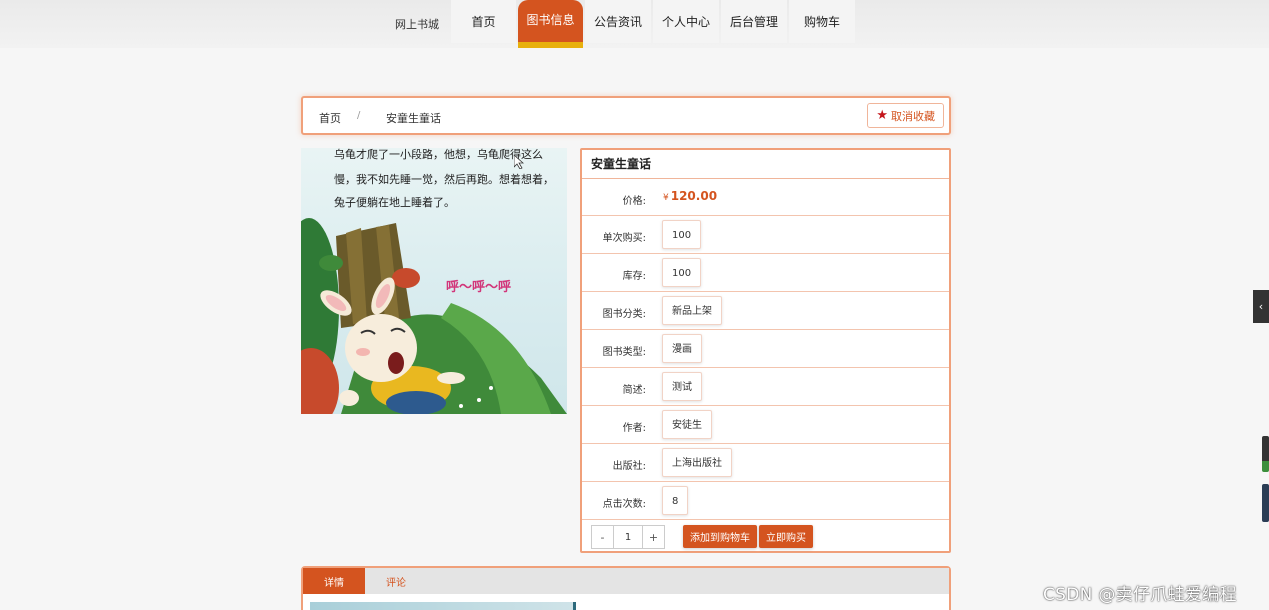 This screenshot has width=1269, height=610. I want to click on info-row-summary: 简述: 测试, so click(765, 387).